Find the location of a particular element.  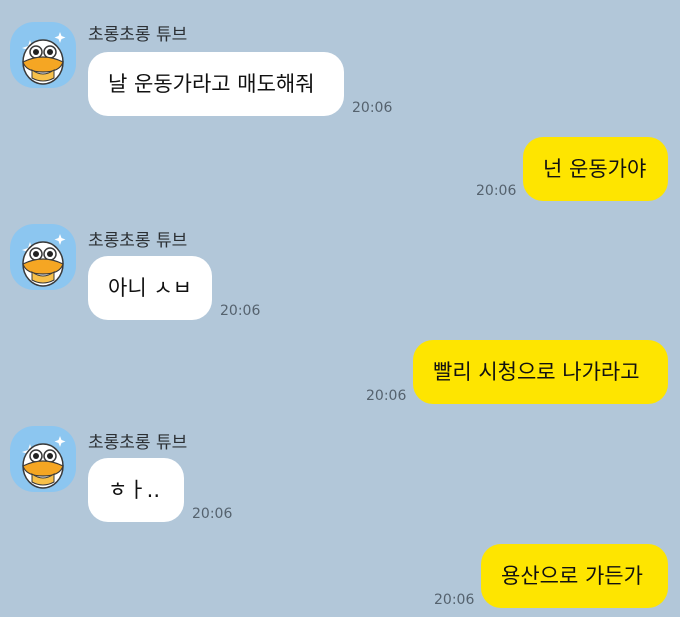

message-bubble-outgoing: 넌 운동가야 is located at coordinates (595, 169).